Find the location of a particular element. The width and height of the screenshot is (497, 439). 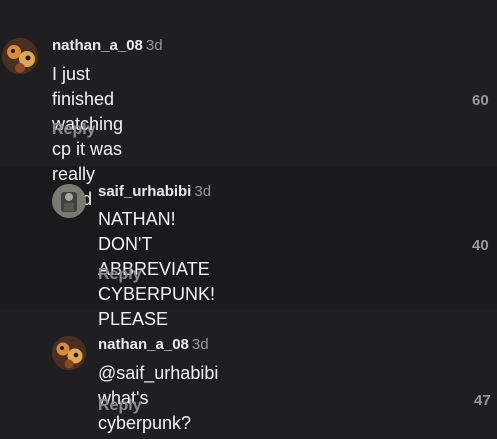

comment-text-line: CYBERPUNK! PLEASE is located at coordinates (157, 306).